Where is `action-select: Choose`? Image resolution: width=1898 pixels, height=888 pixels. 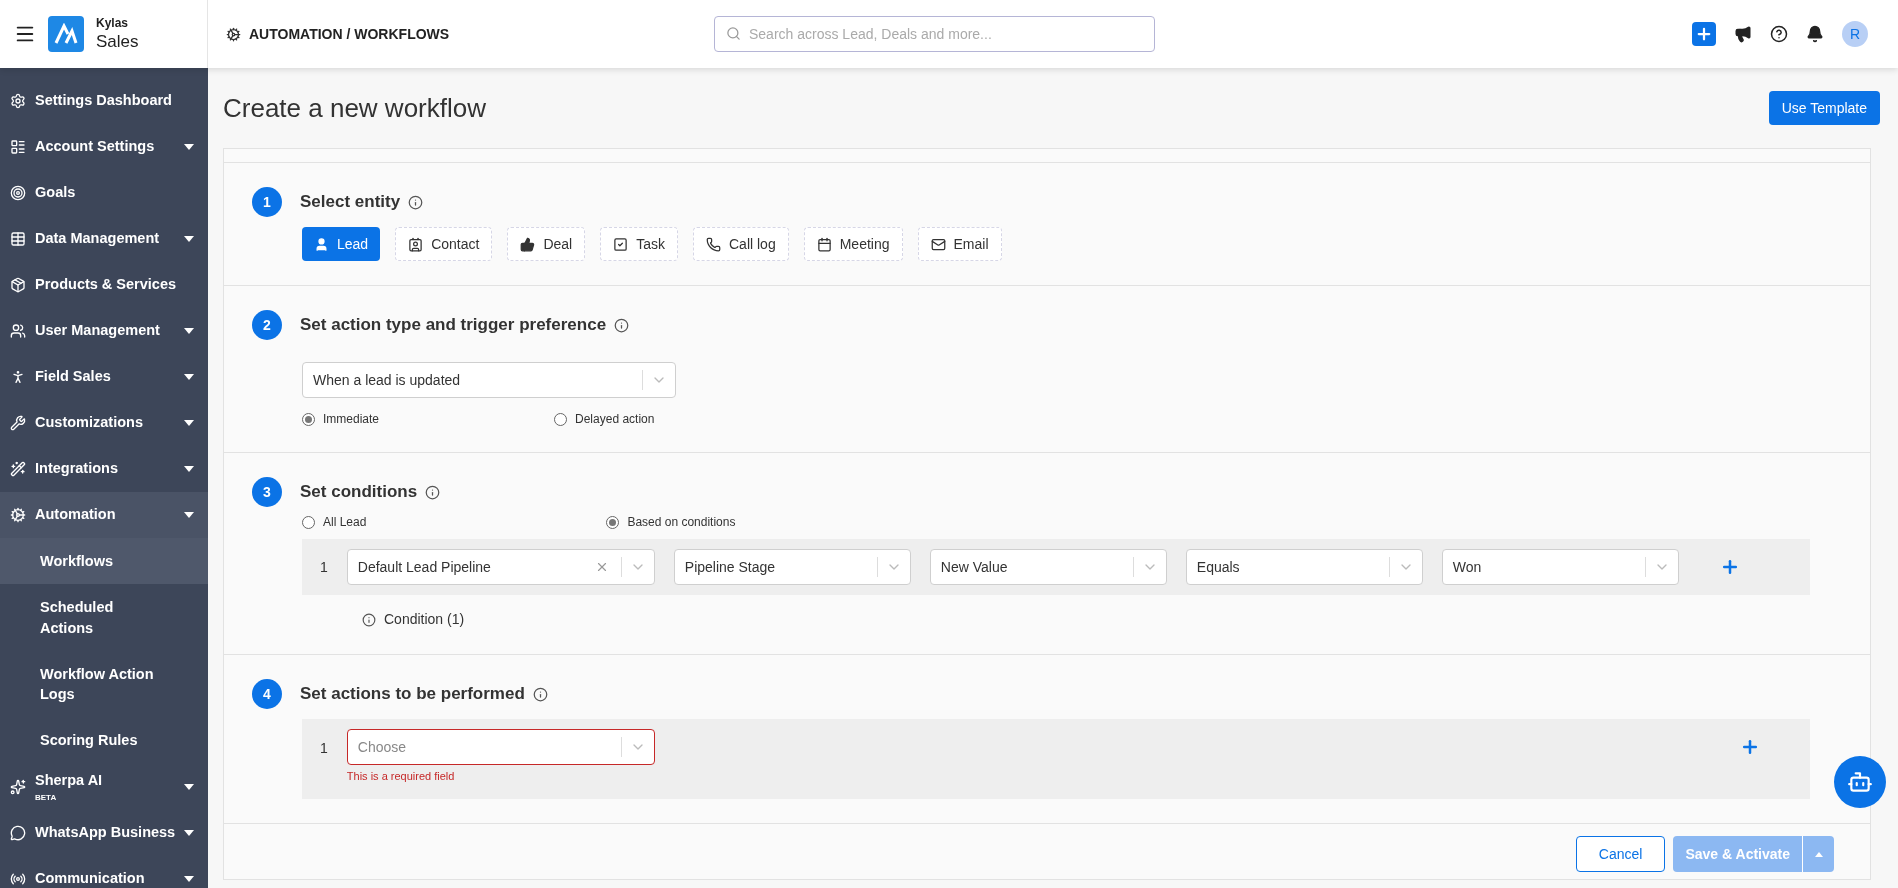
action-select: Choose is located at coordinates (500, 747).